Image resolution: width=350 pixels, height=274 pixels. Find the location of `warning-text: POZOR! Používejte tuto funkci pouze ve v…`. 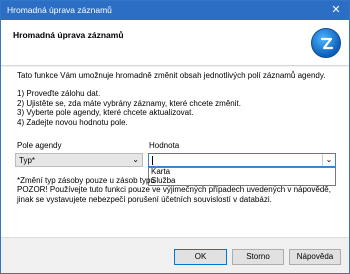

warning-text: POZOR! Používejte tuto funkci pouze ve v… is located at coordinates (174, 194).